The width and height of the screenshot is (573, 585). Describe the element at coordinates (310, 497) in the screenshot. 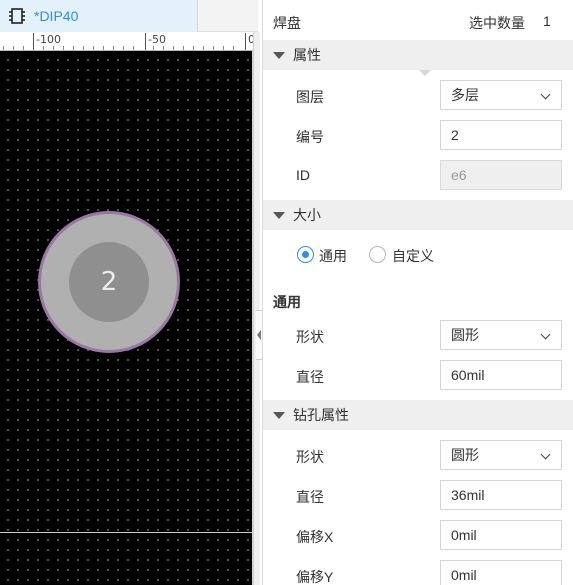

I see `drill-diameter-label: 直径` at that location.